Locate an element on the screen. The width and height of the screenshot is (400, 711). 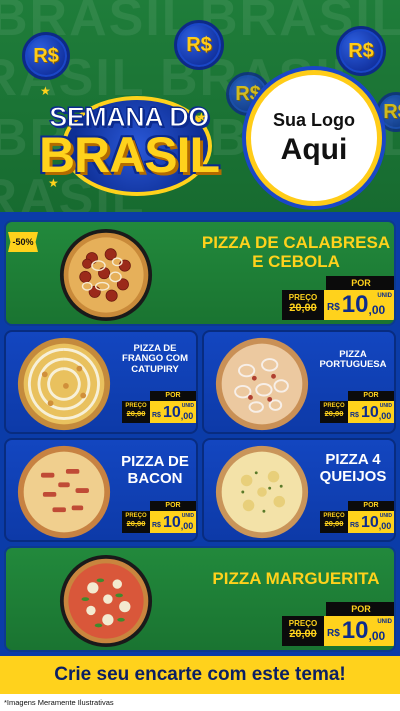
cta-banner: Crie seu encarte com este tema! is located at coordinates (200, 675).